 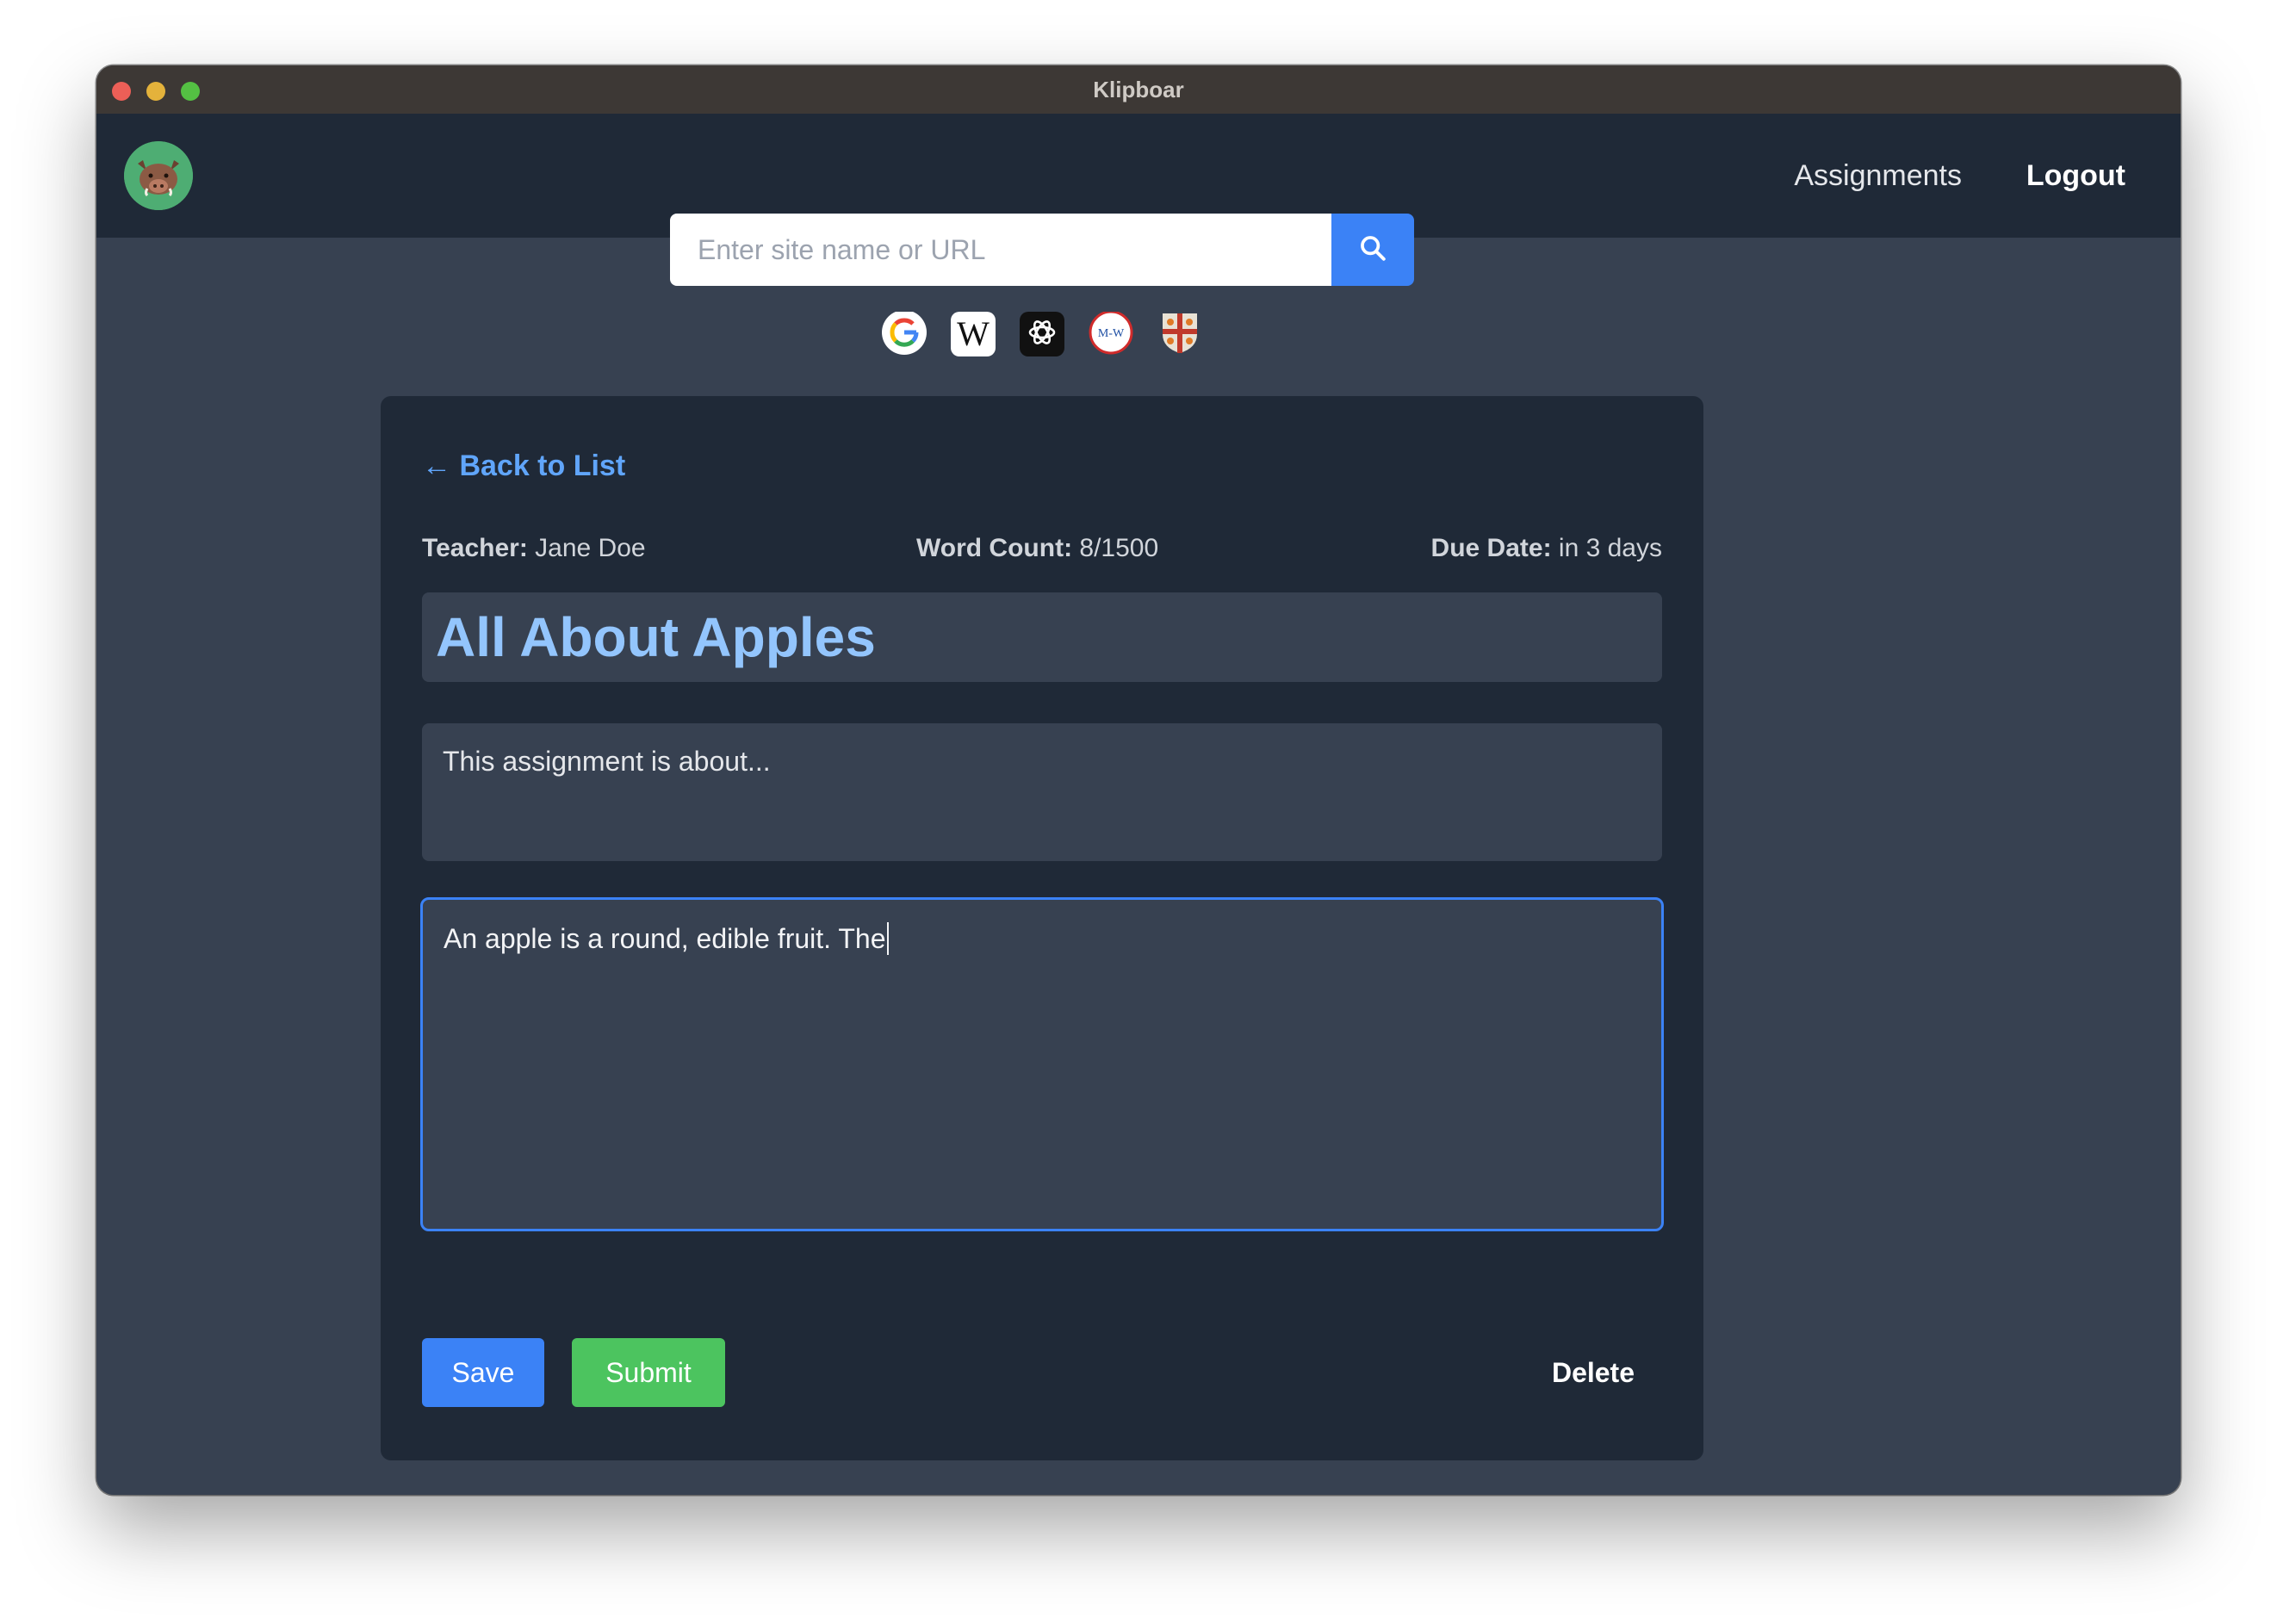 What do you see at coordinates (523, 466) in the screenshot?
I see `back-to-list-link: ← Back to List` at bounding box center [523, 466].